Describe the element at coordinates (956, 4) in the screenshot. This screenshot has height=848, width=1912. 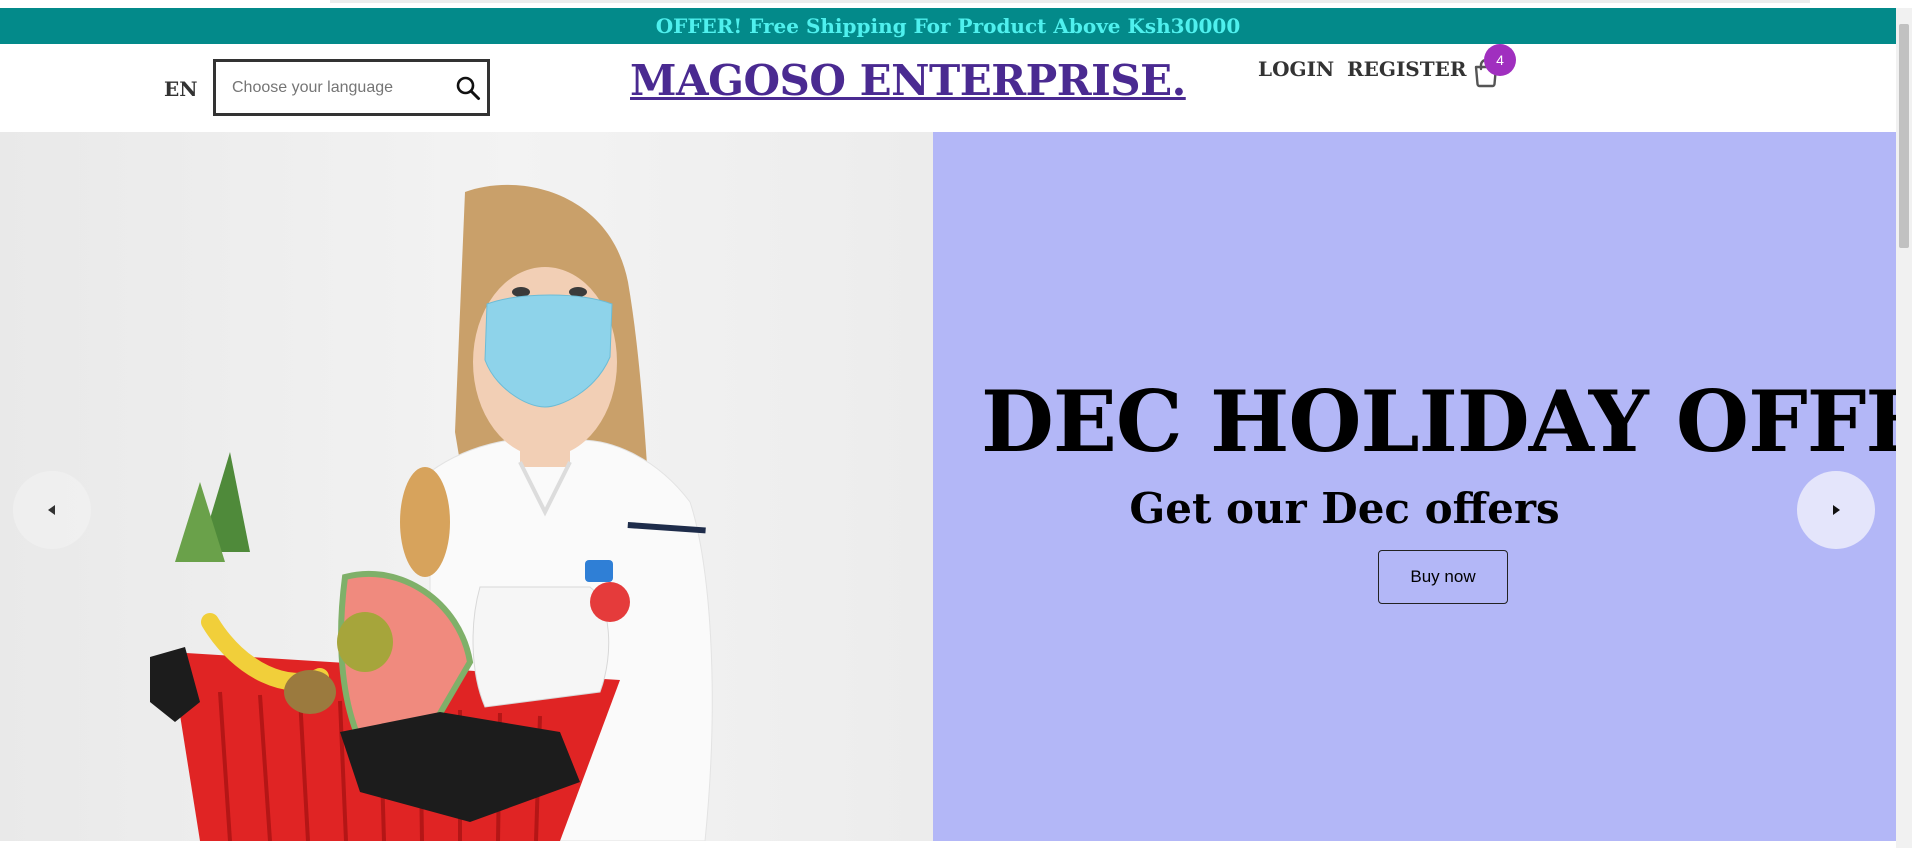
I see `browser-top-strip` at that location.